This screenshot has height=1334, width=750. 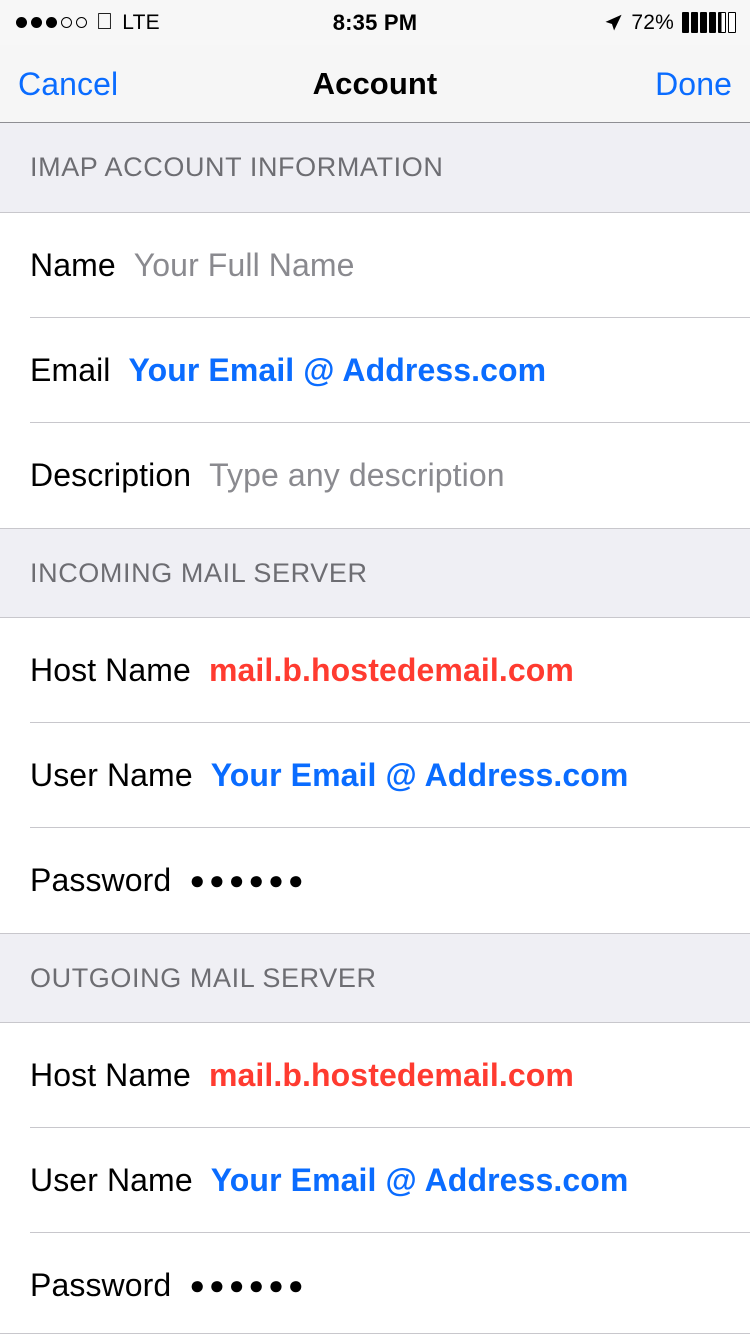 I want to click on signal-strength-icon, so click(x=51, y=22).